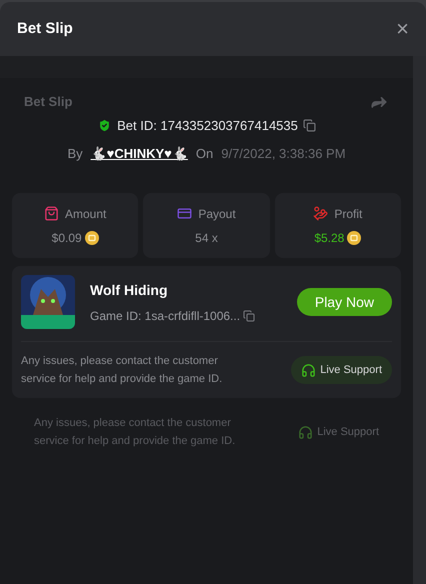 This screenshot has width=426, height=584. Describe the element at coordinates (48, 102) in the screenshot. I see `ghost-title: Bet Slip` at that location.